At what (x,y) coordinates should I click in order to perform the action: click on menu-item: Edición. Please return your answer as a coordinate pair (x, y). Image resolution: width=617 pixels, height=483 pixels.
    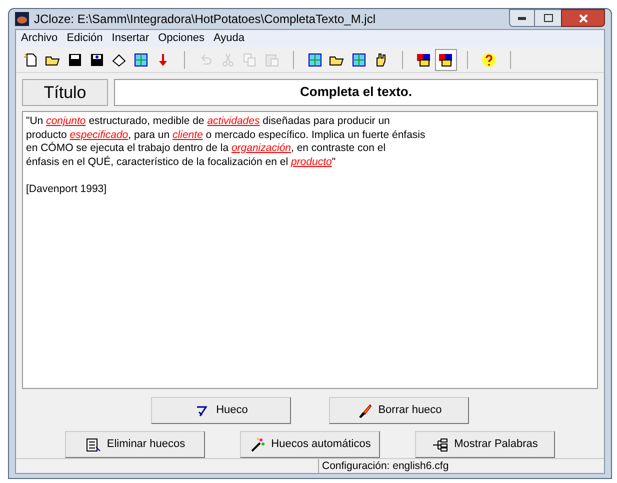
    Looking at the image, I should click on (84, 38).